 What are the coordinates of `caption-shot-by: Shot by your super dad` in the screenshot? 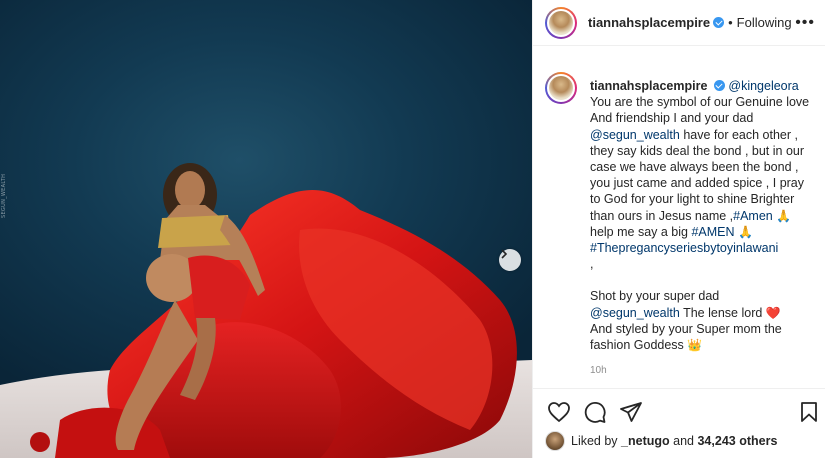 It's located at (655, 296).